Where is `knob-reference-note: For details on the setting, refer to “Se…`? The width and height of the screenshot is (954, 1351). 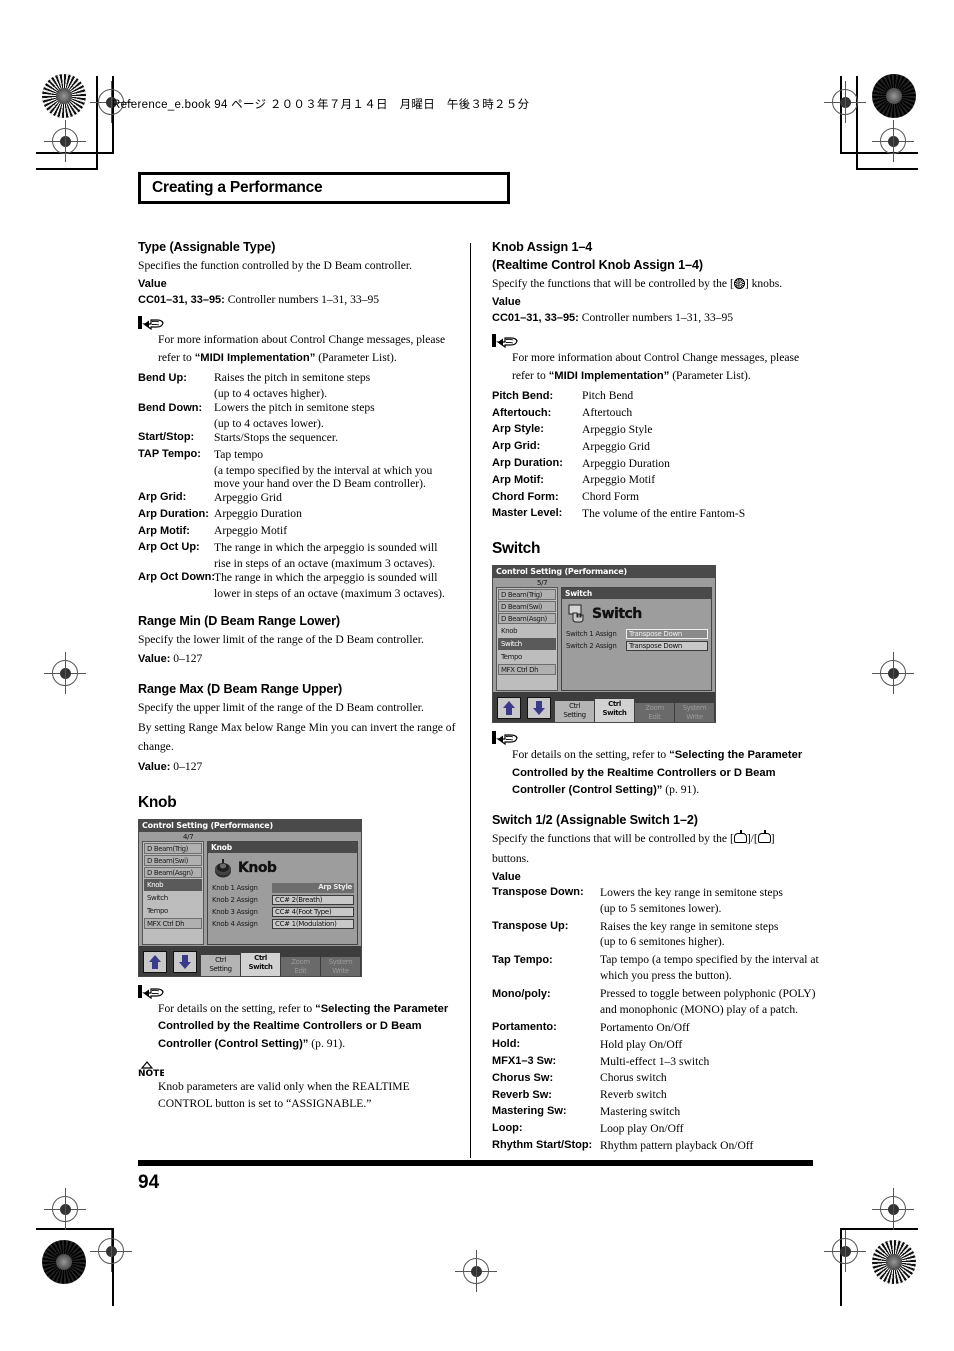
knob-reference-note: For details on the setting, refer to “Se… is located at coordinates (303, 1018).